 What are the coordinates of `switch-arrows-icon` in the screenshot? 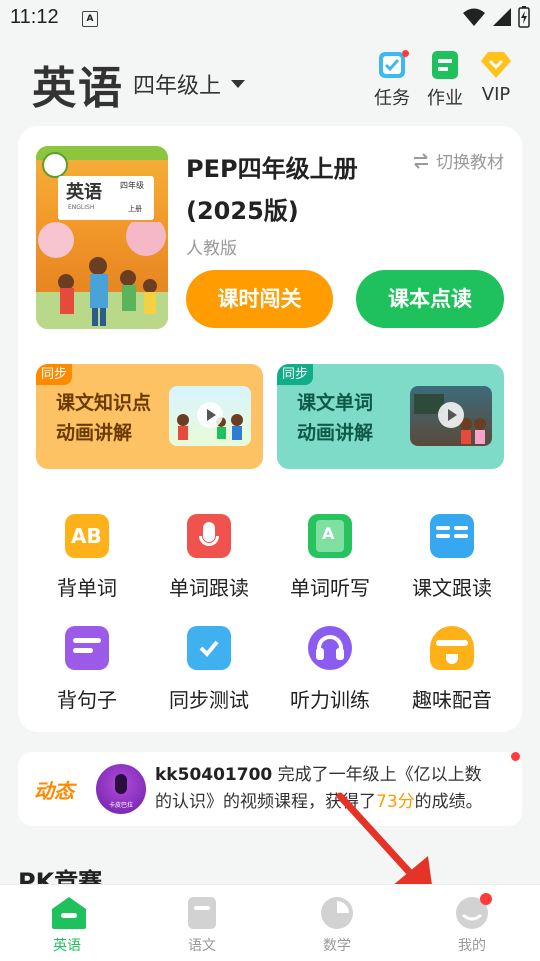 It's located at (421, 160).